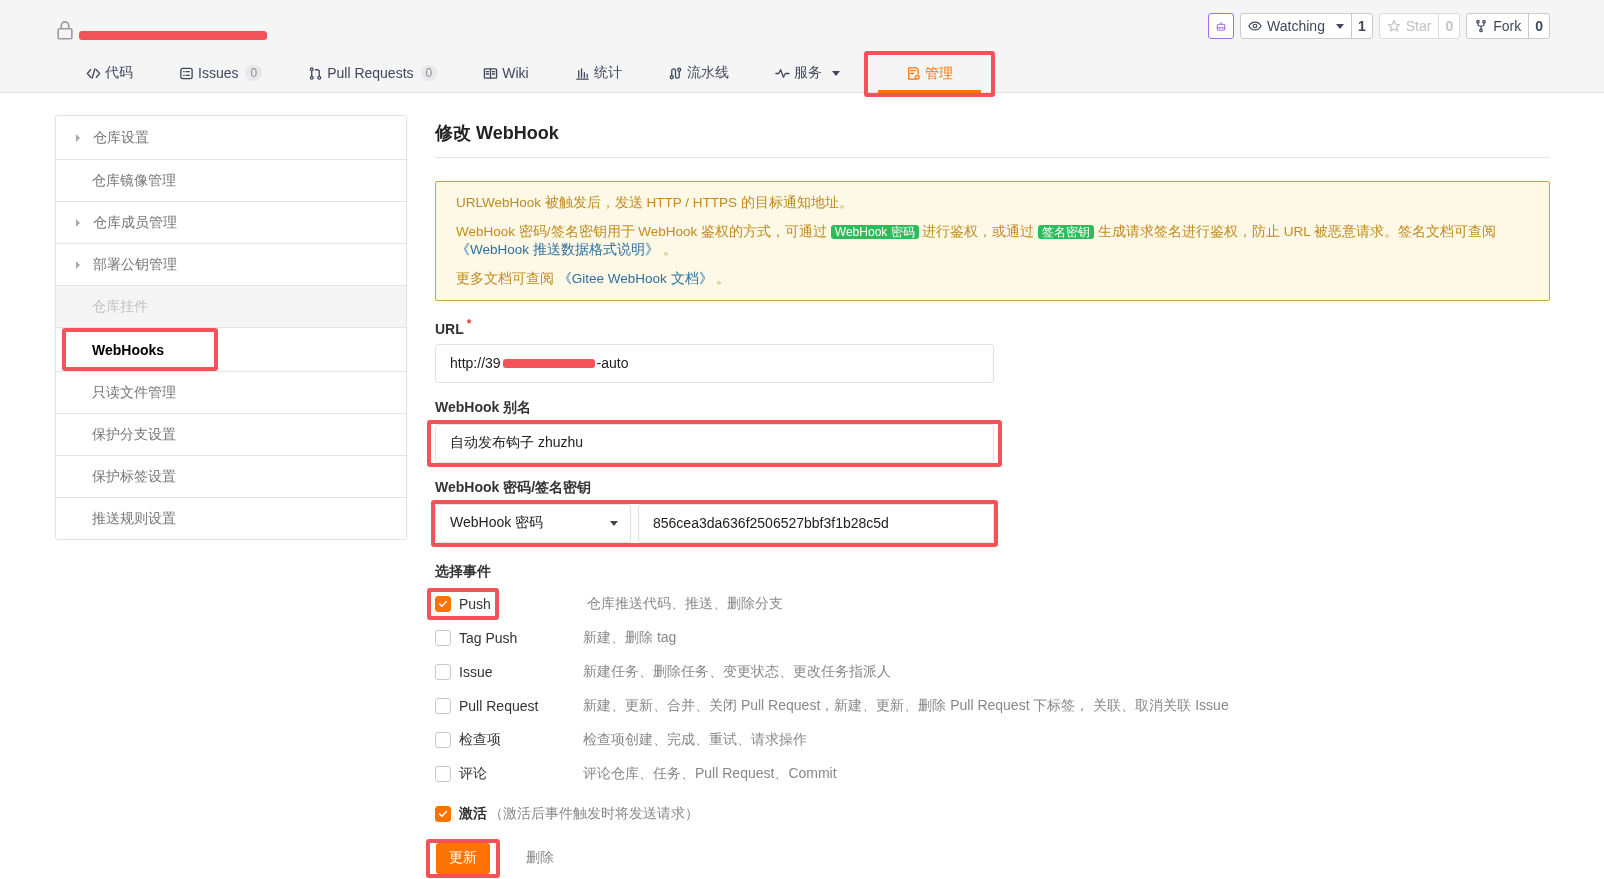 The width and height of the screenshot is (1604, 879). What do you see at coordinates (93, 73) in the screenshot?
I see `code-icon` at bounding box center [93, 73].